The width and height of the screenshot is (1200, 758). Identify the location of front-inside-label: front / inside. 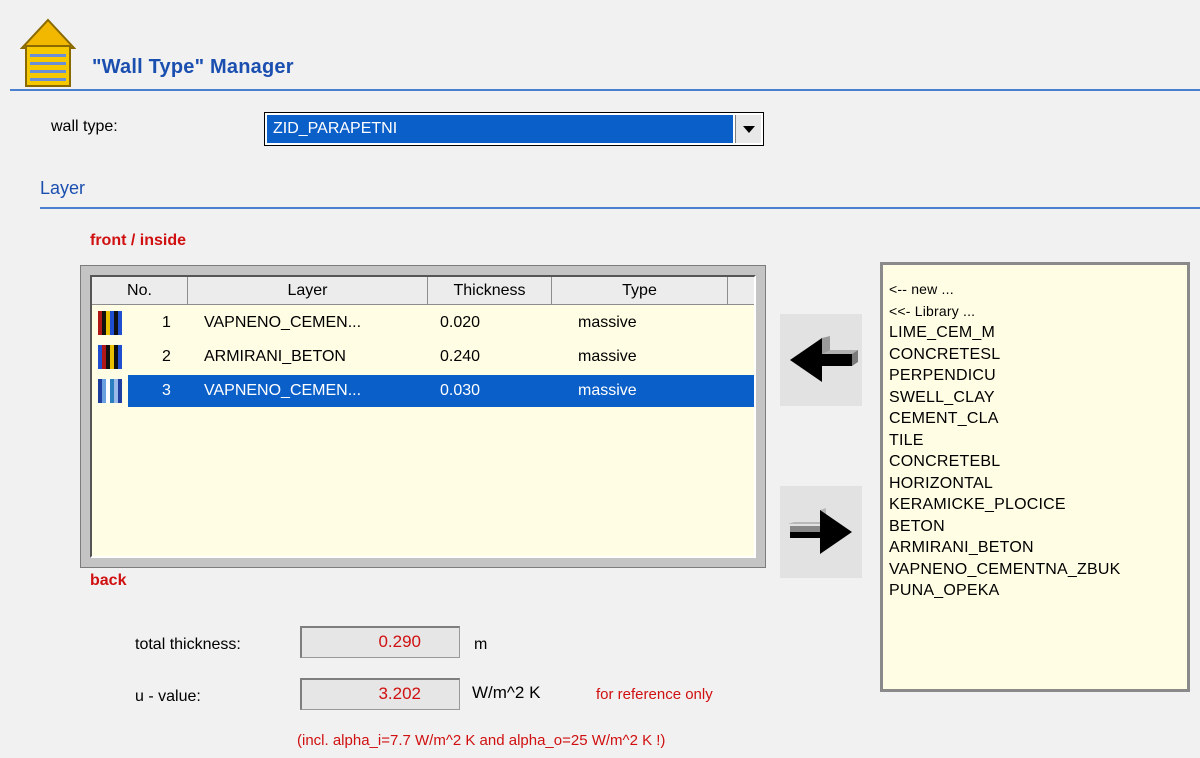
(138, 240).